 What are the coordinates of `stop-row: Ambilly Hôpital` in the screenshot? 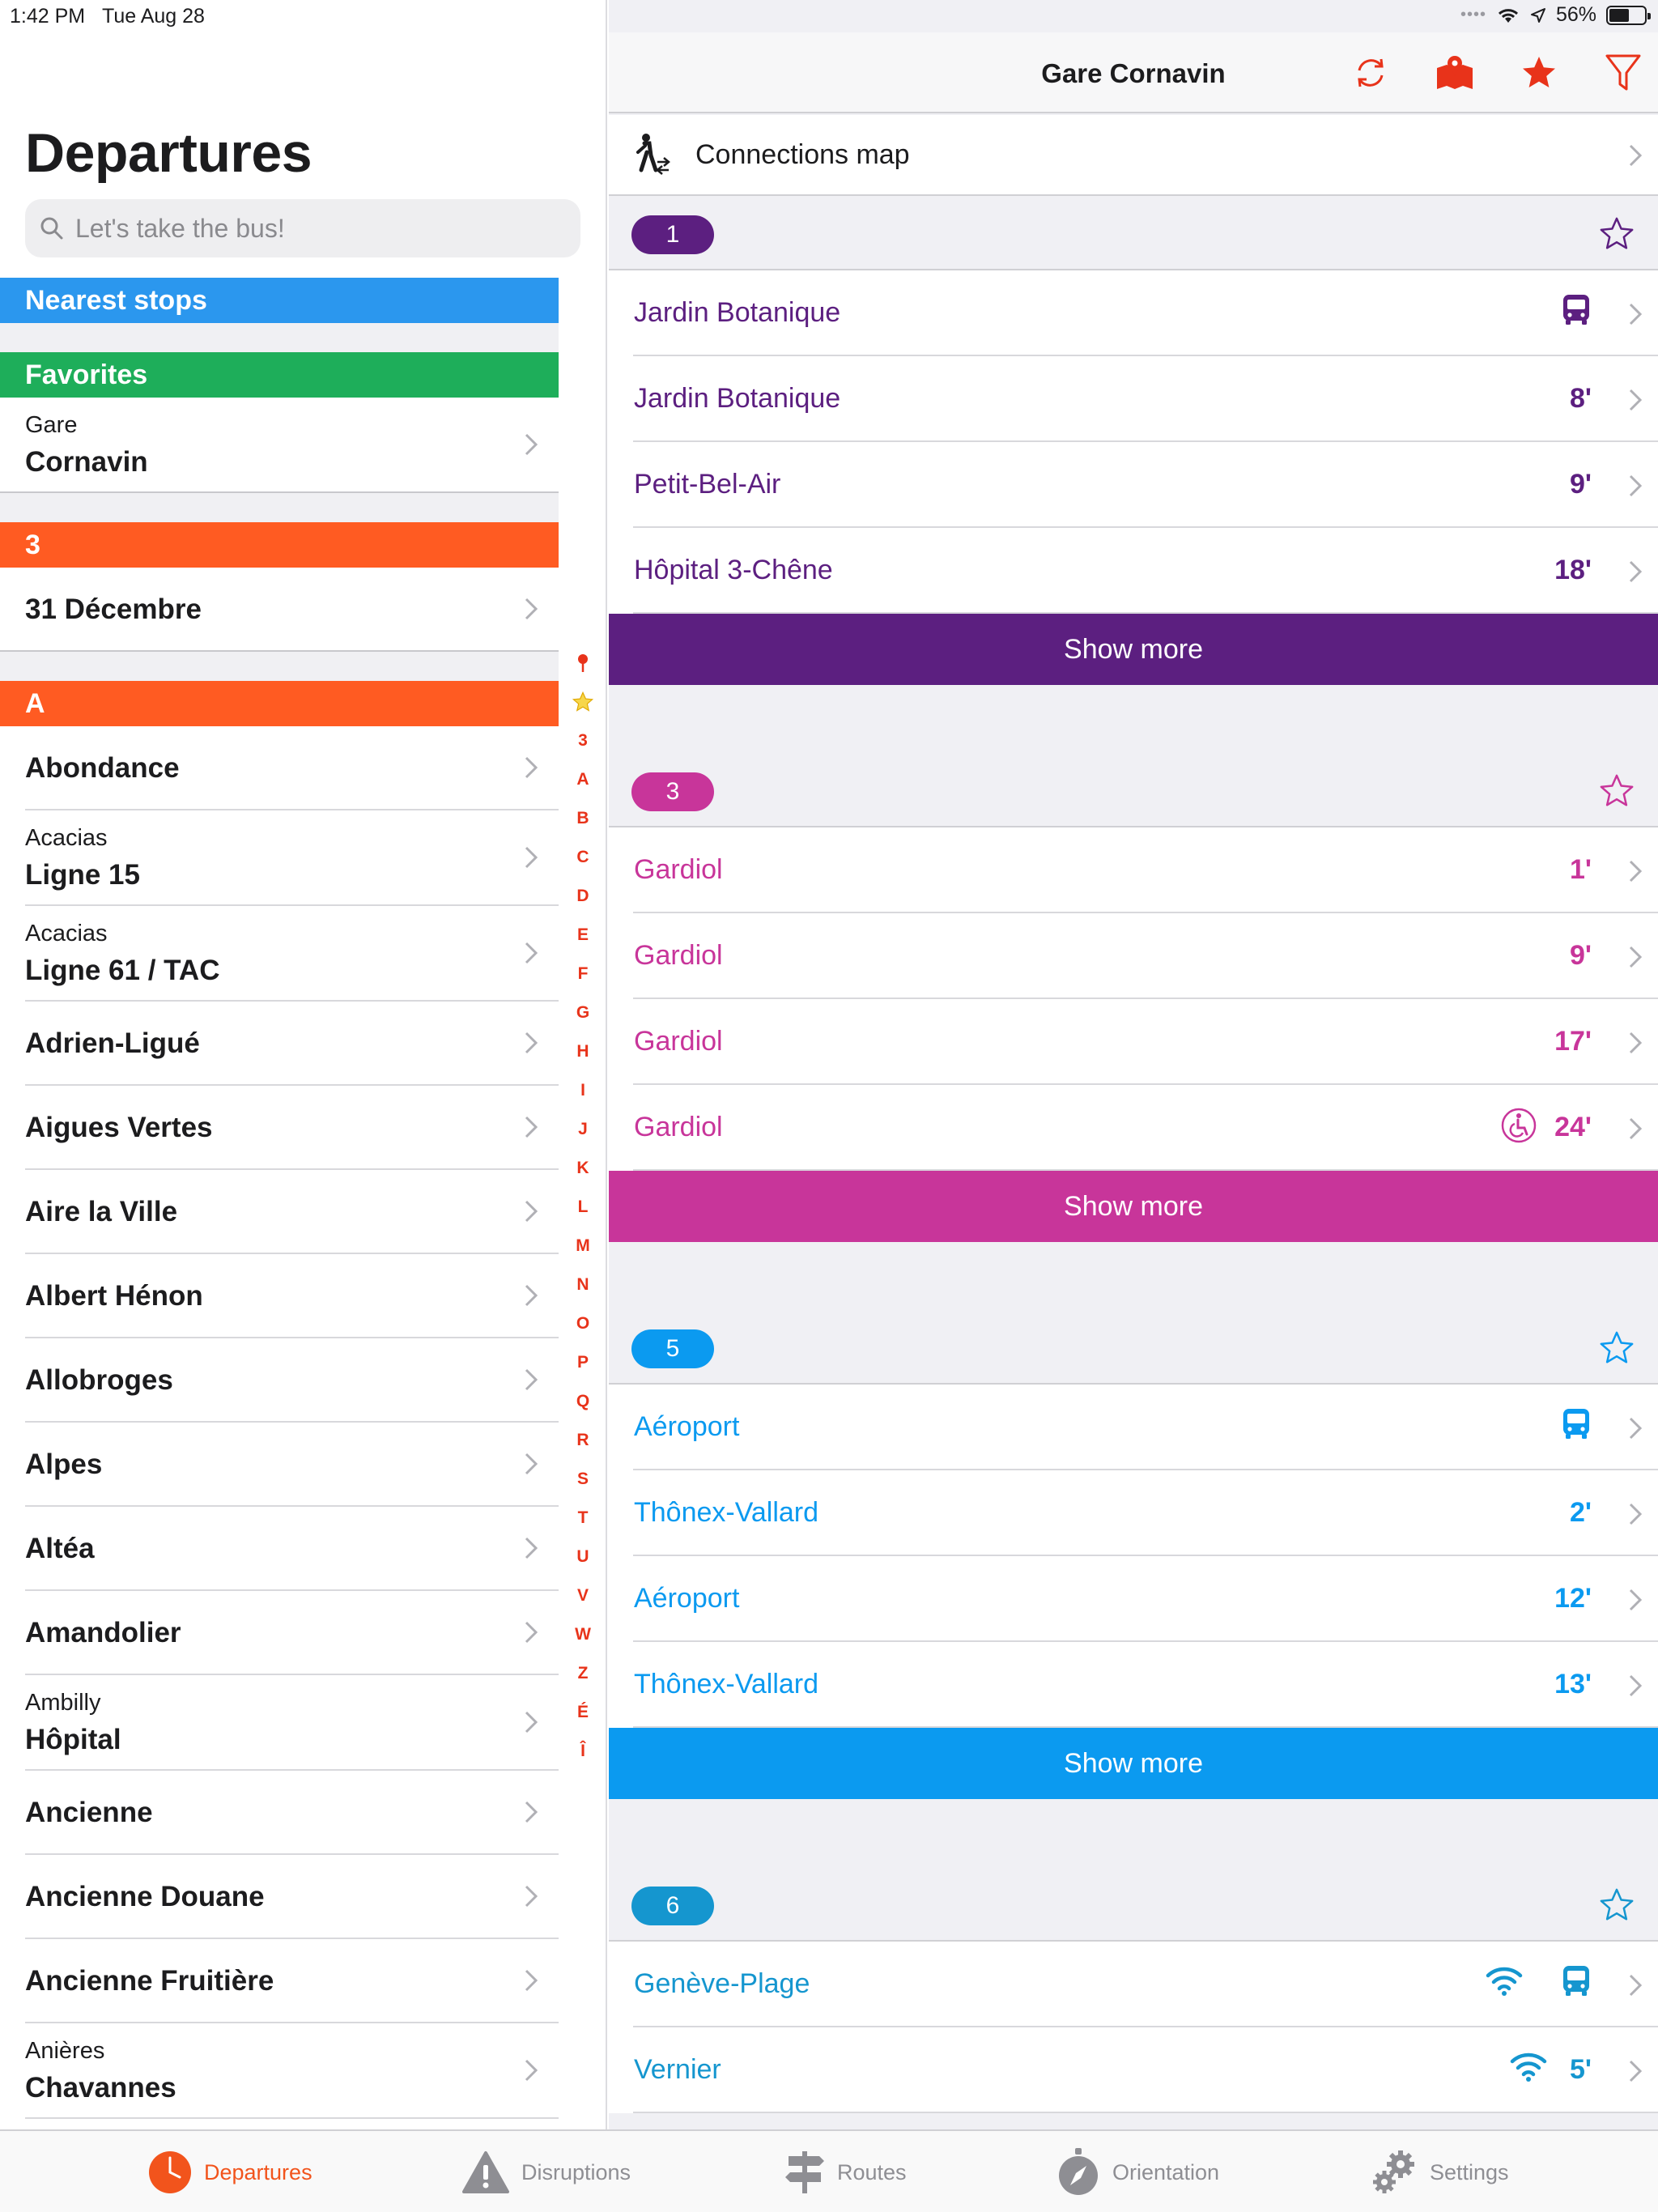 It's located at (292, 1723).